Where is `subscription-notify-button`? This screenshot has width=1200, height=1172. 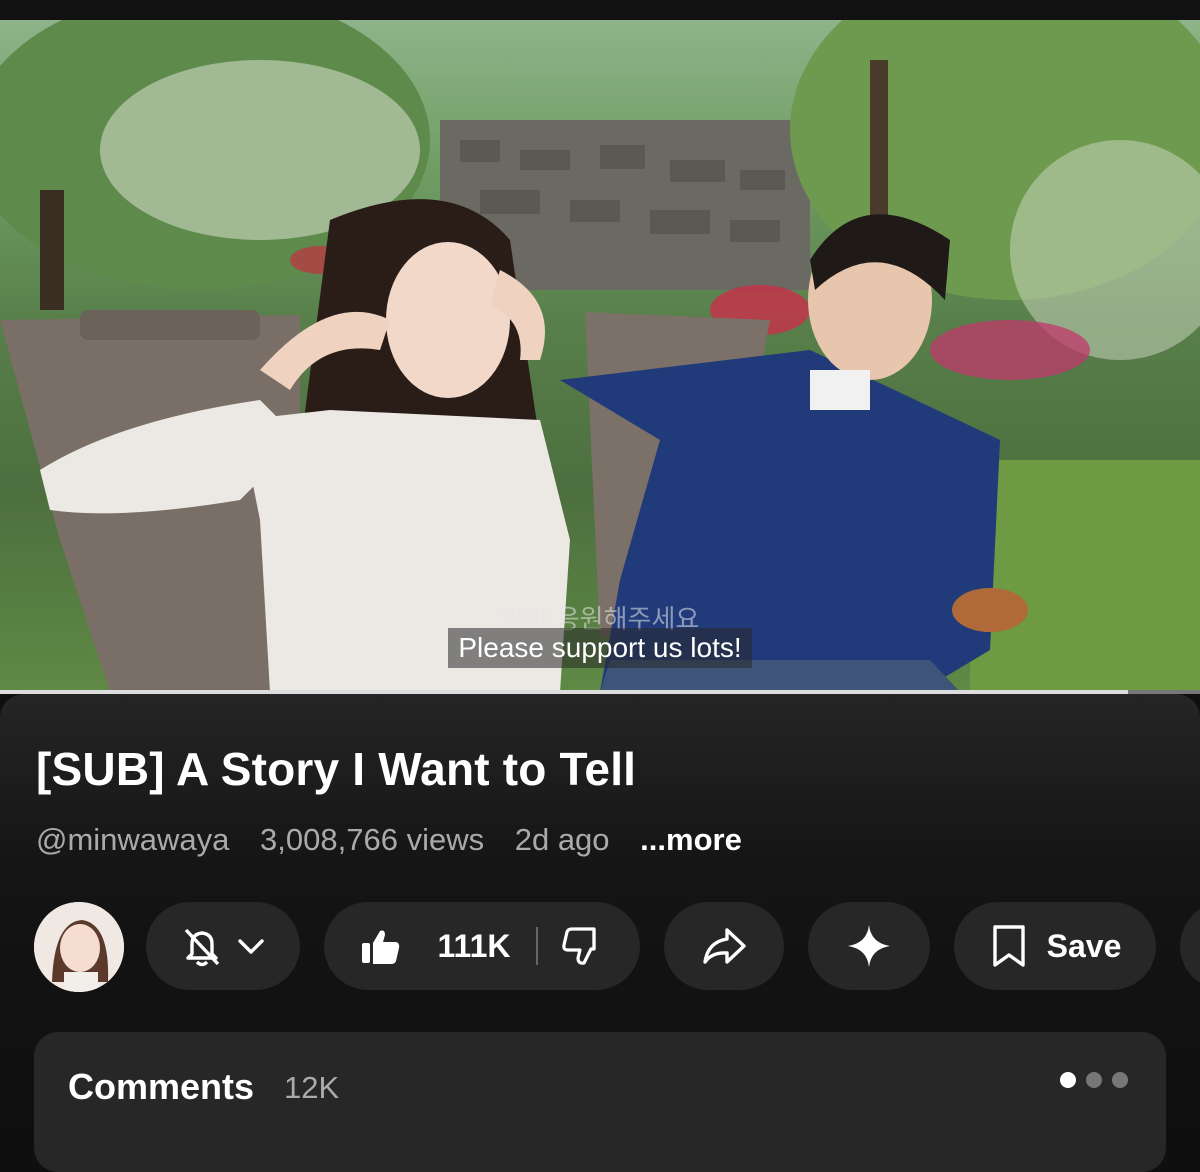 subscription-notify-button is located at coordinates (223, 946).